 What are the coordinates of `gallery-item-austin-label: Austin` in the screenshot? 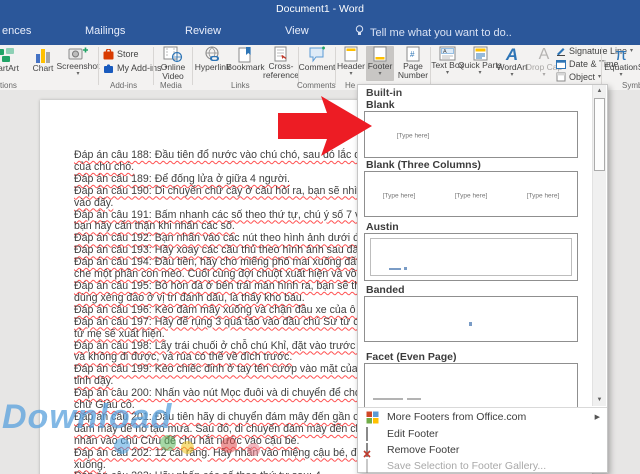 It's located at (382, 227).